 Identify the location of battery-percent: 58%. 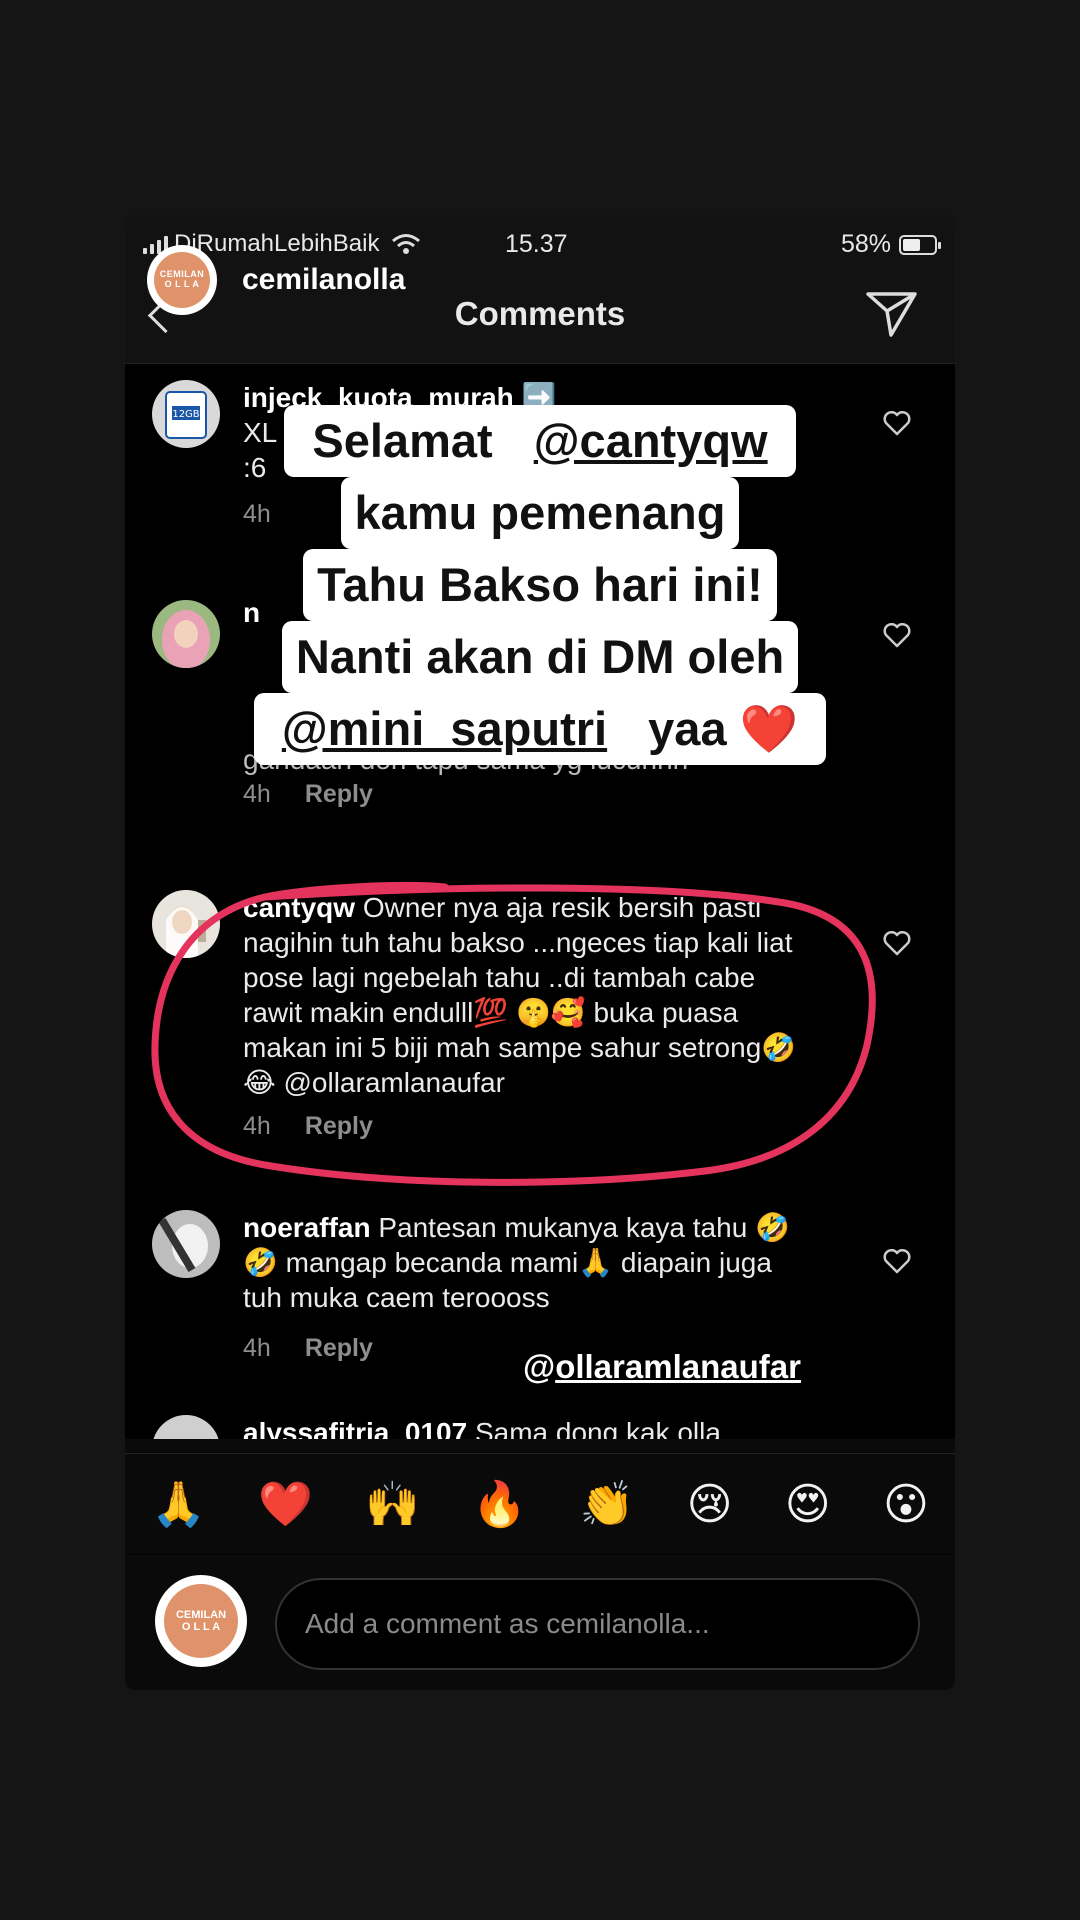
(865, 244).